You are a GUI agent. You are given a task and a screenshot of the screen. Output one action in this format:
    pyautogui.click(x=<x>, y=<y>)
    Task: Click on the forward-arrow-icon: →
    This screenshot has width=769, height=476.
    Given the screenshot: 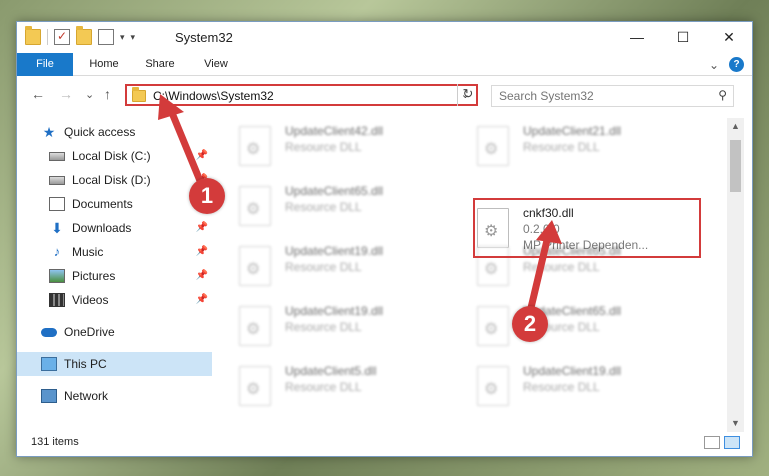 What is the action you would take?
    pyautogui.click(x=66, y=94)
    